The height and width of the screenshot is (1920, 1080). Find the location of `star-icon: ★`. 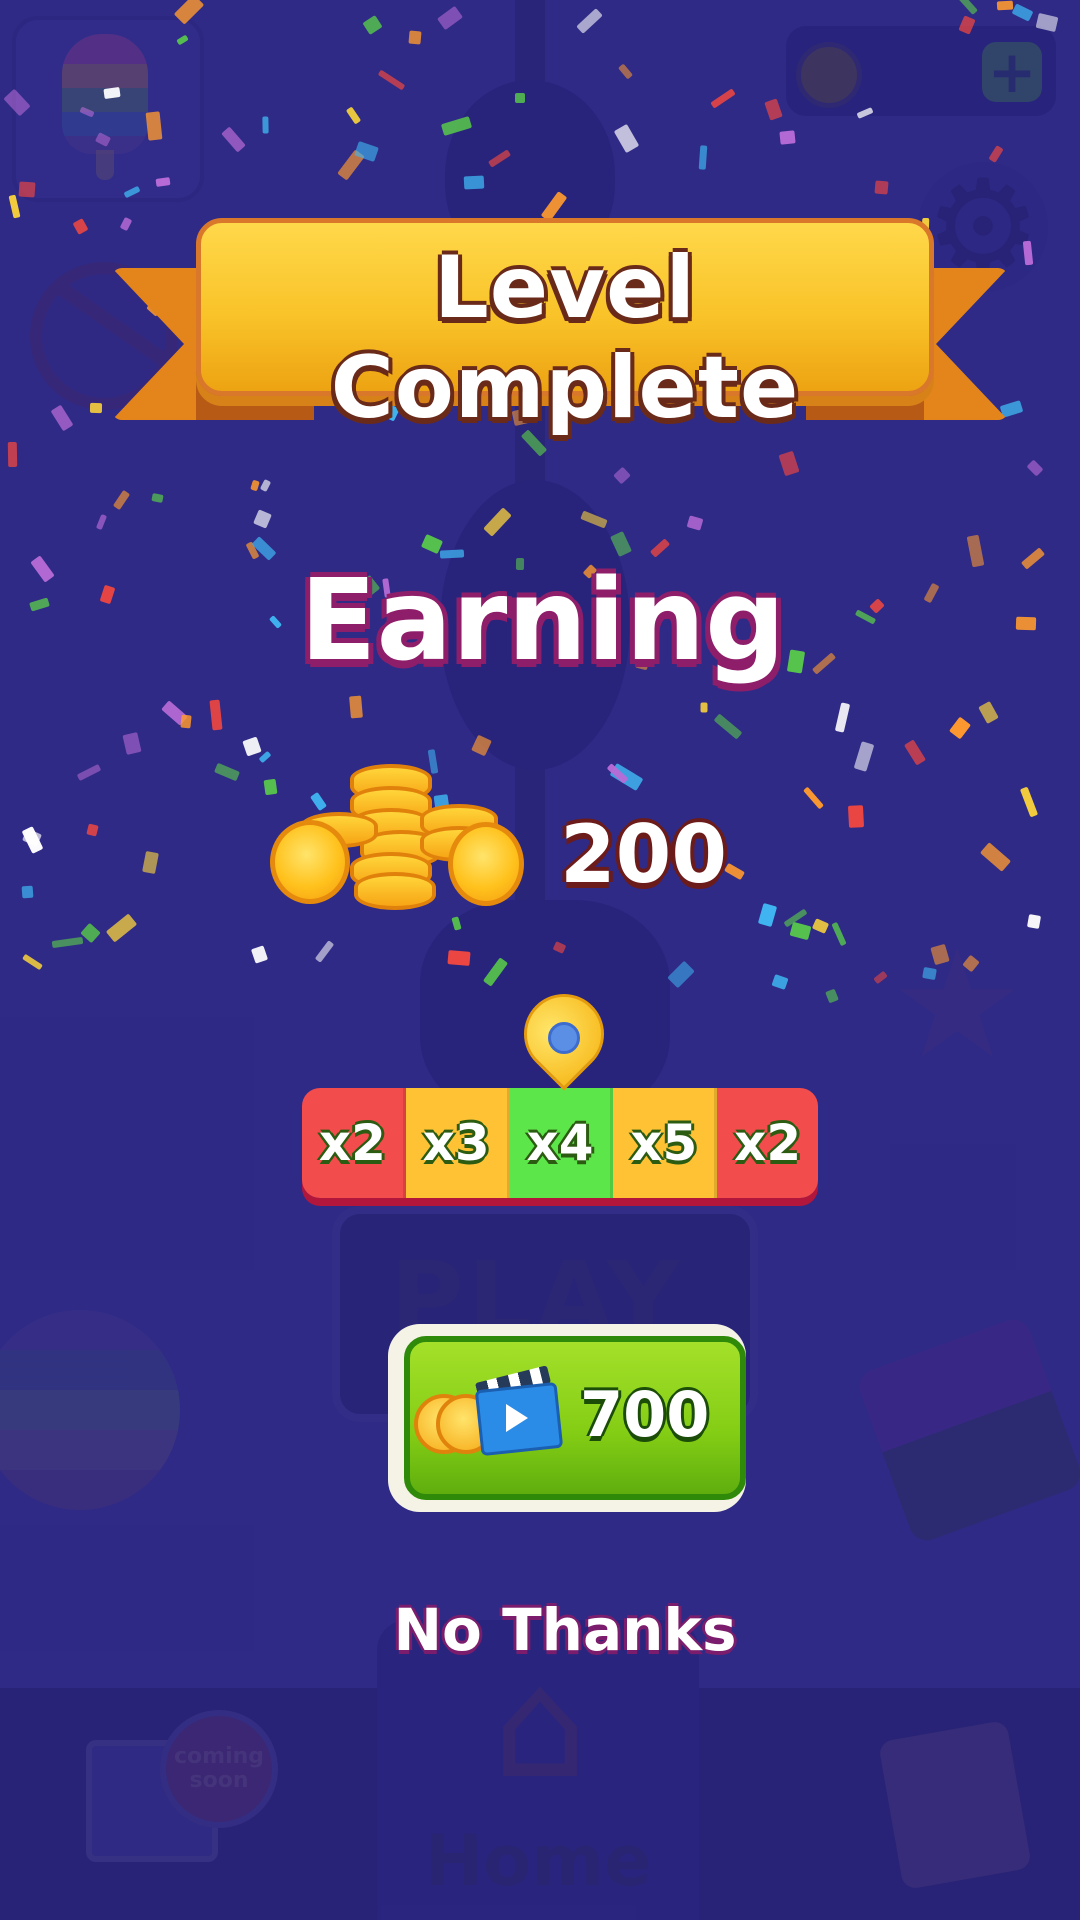

star-icon: ★ is located at coordinates (957, 1005).